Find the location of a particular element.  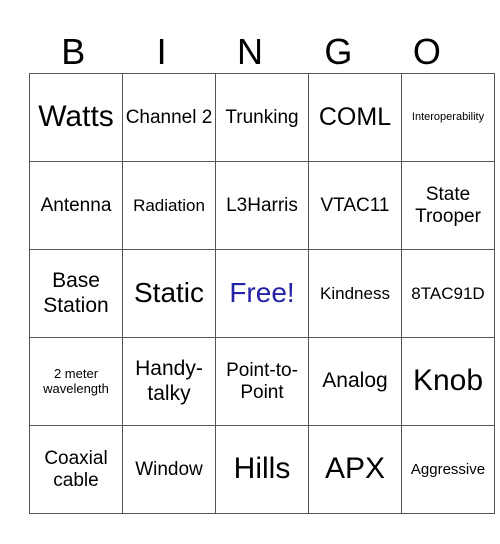

free-space-cell: Free! is located at coordinates (262, 293).